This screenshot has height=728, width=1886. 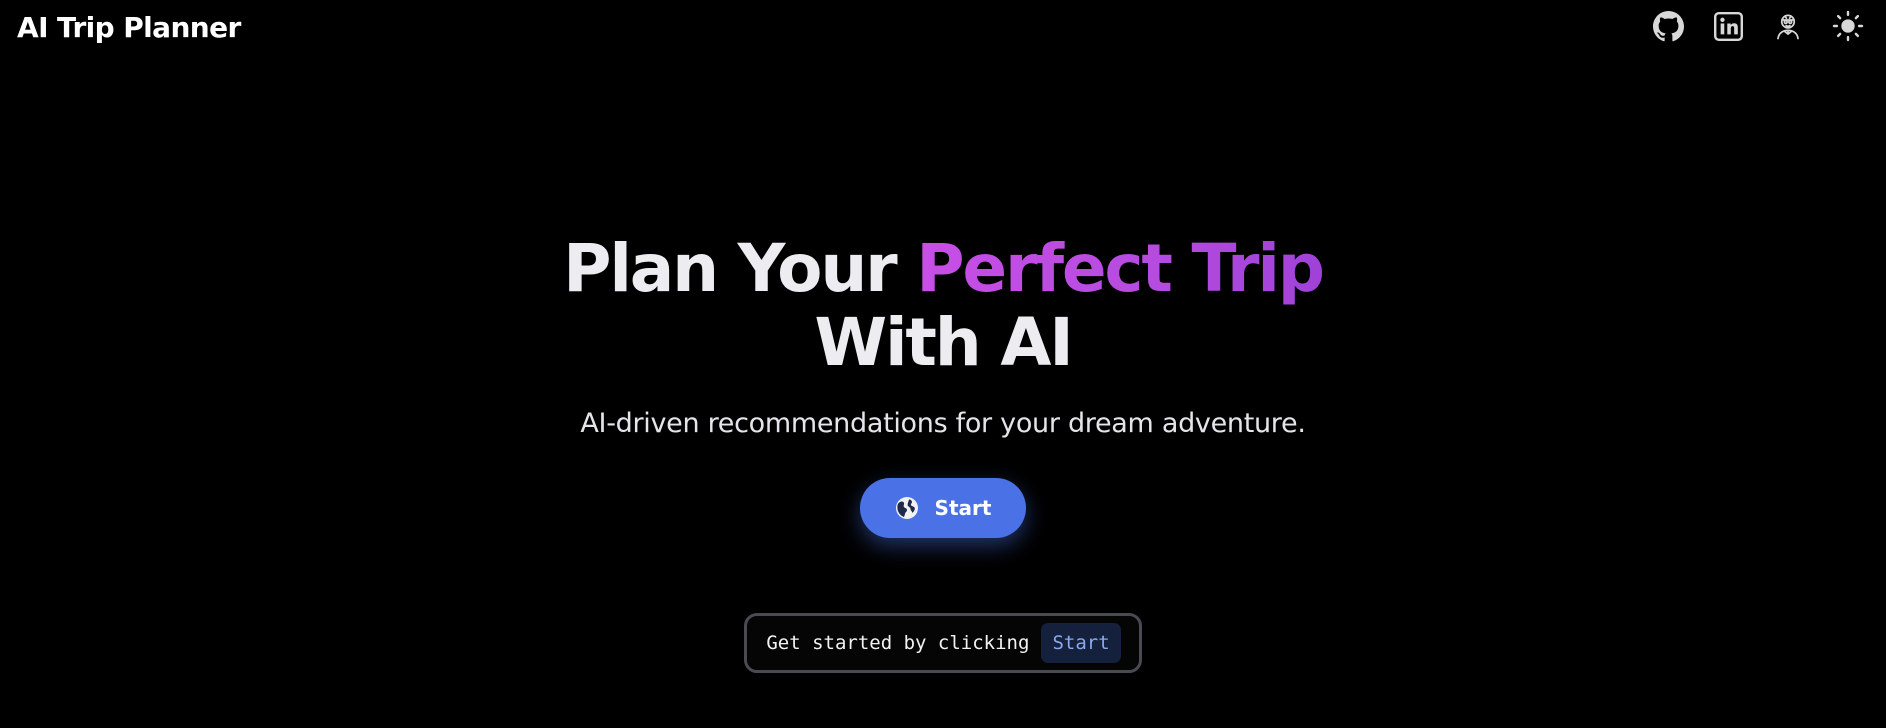 What do you see at coordinates (1081, 643) in the screenshot?
I see `hint-code-start: Start` at bounding box center [1081, 643].